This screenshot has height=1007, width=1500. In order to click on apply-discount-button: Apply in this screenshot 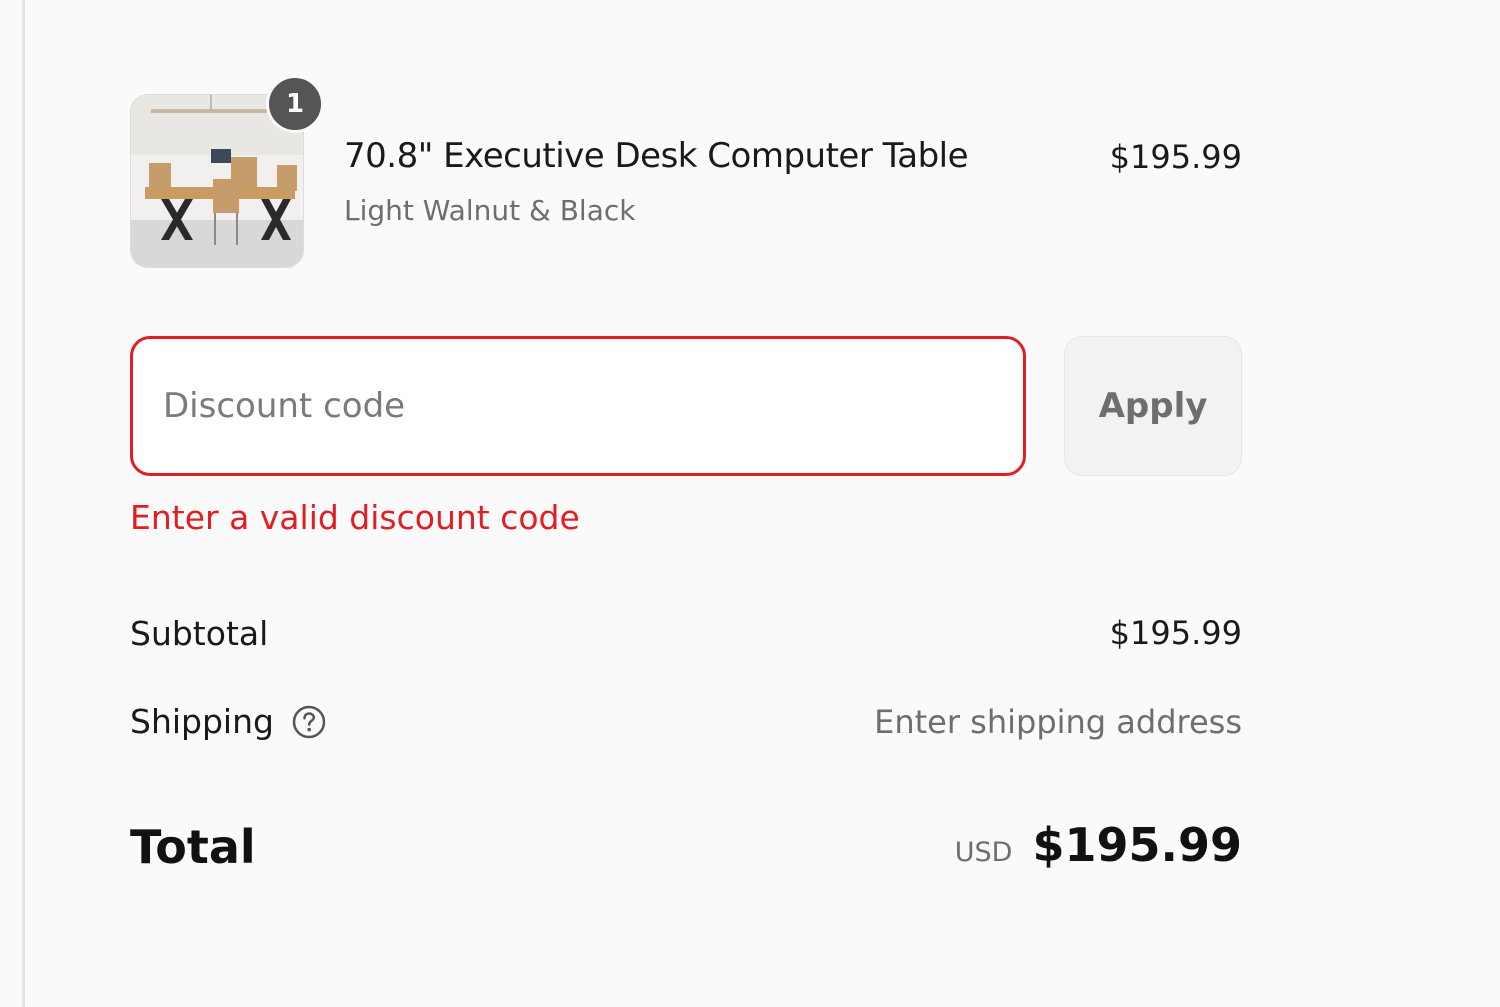, I will do `click(1153, 406)`.